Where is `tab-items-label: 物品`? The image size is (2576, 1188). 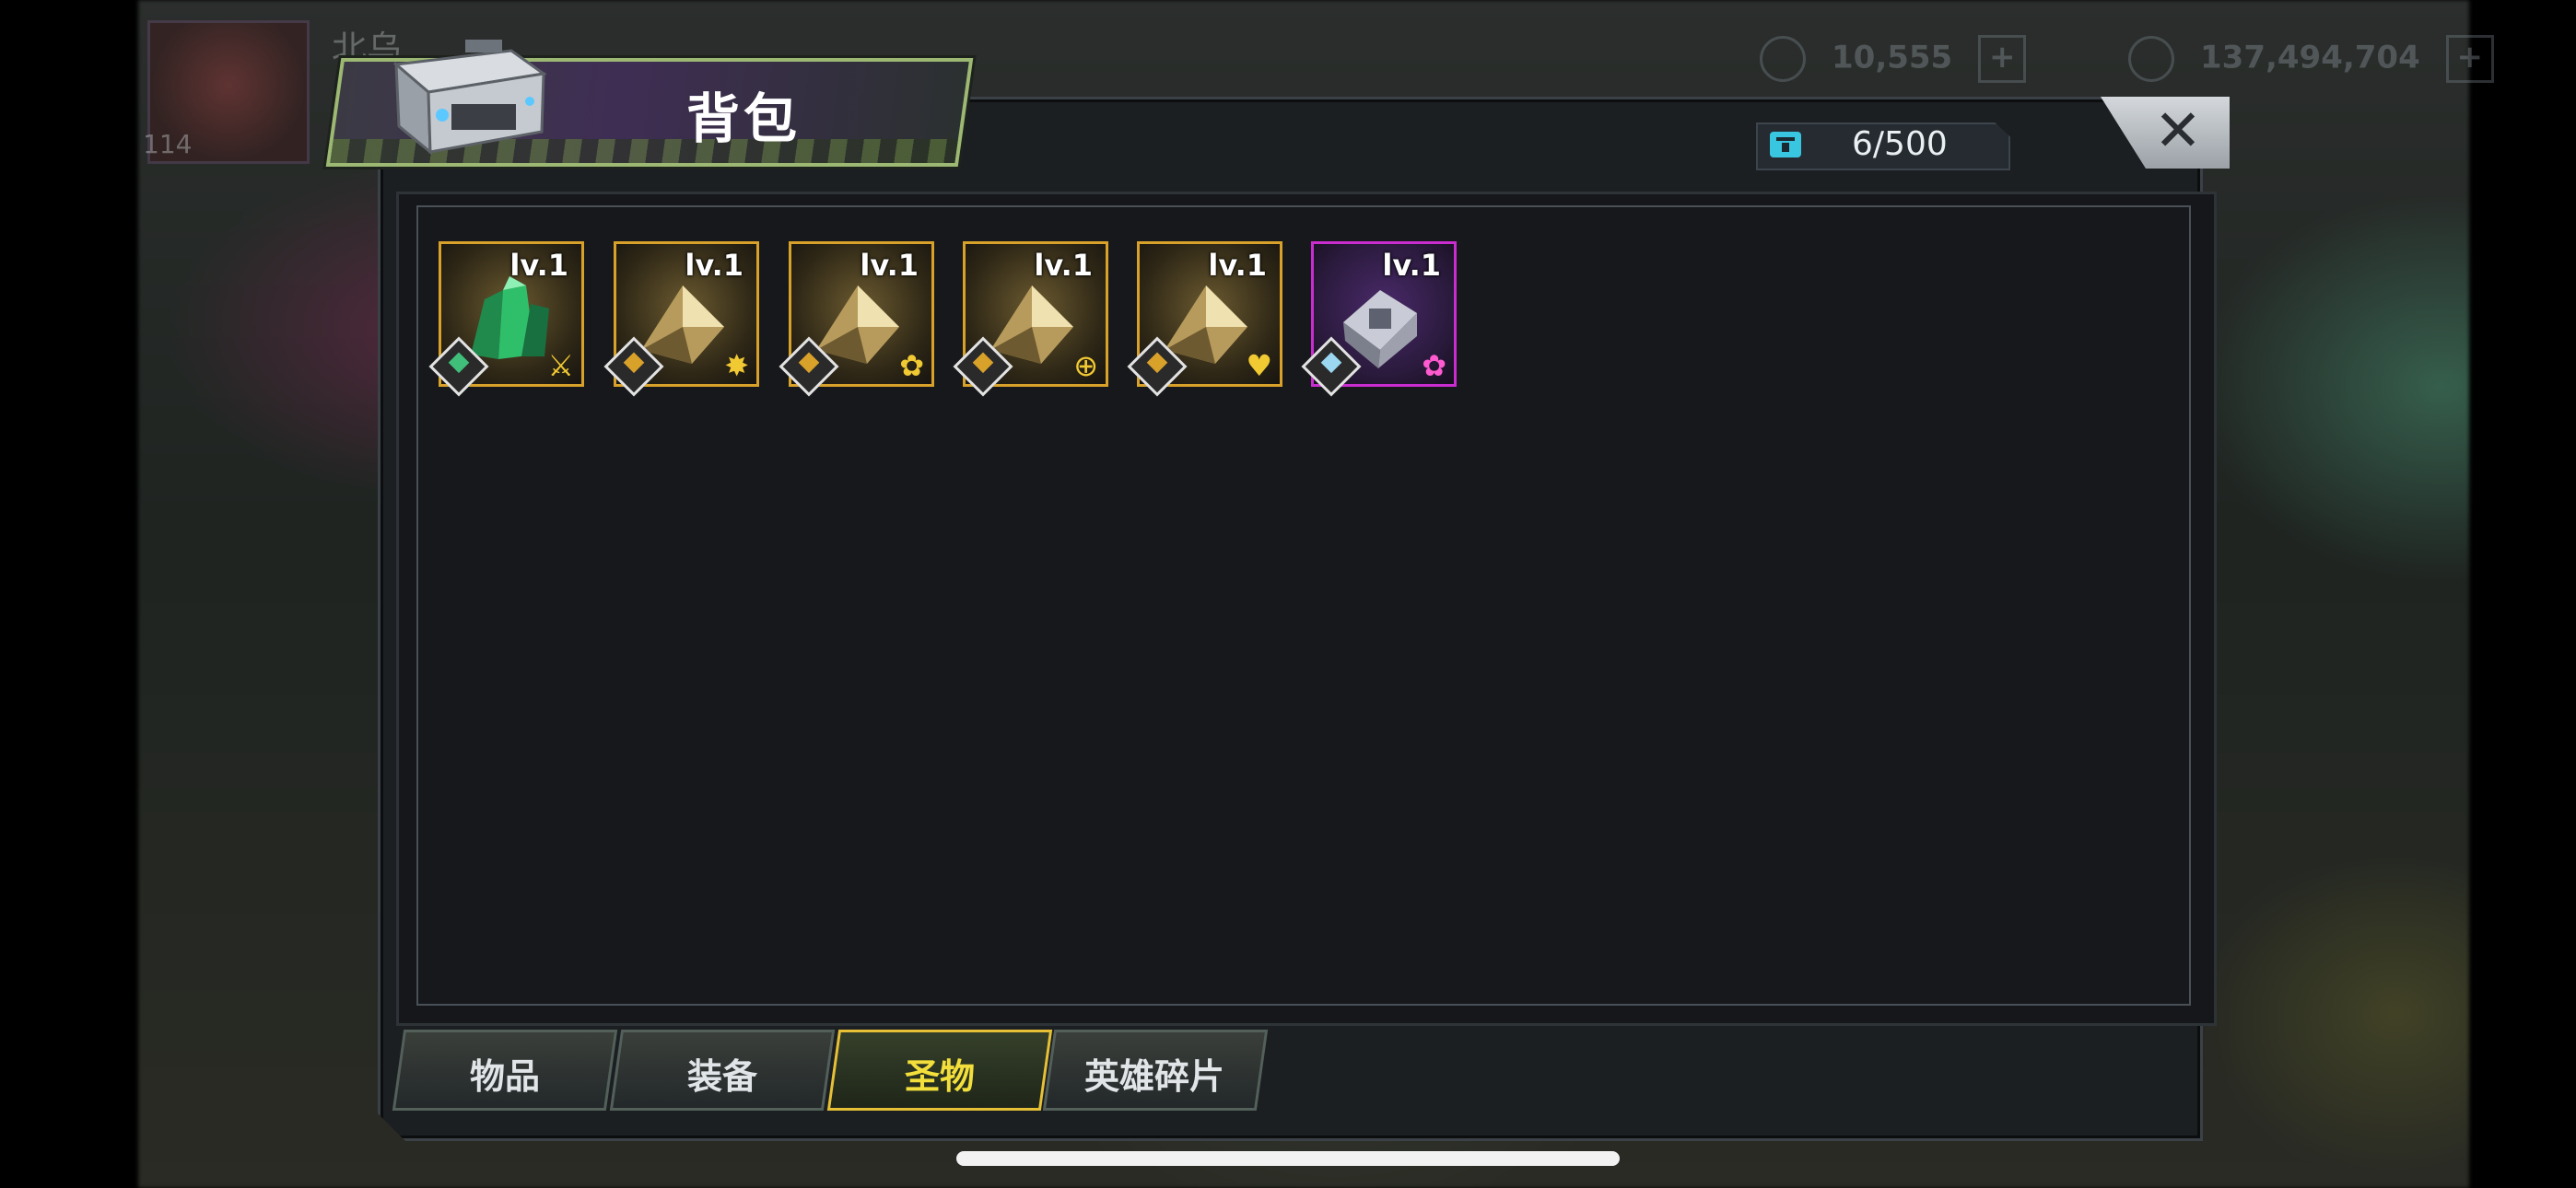
tab-items-label: 物品 is located at coordinates (506, 1076).